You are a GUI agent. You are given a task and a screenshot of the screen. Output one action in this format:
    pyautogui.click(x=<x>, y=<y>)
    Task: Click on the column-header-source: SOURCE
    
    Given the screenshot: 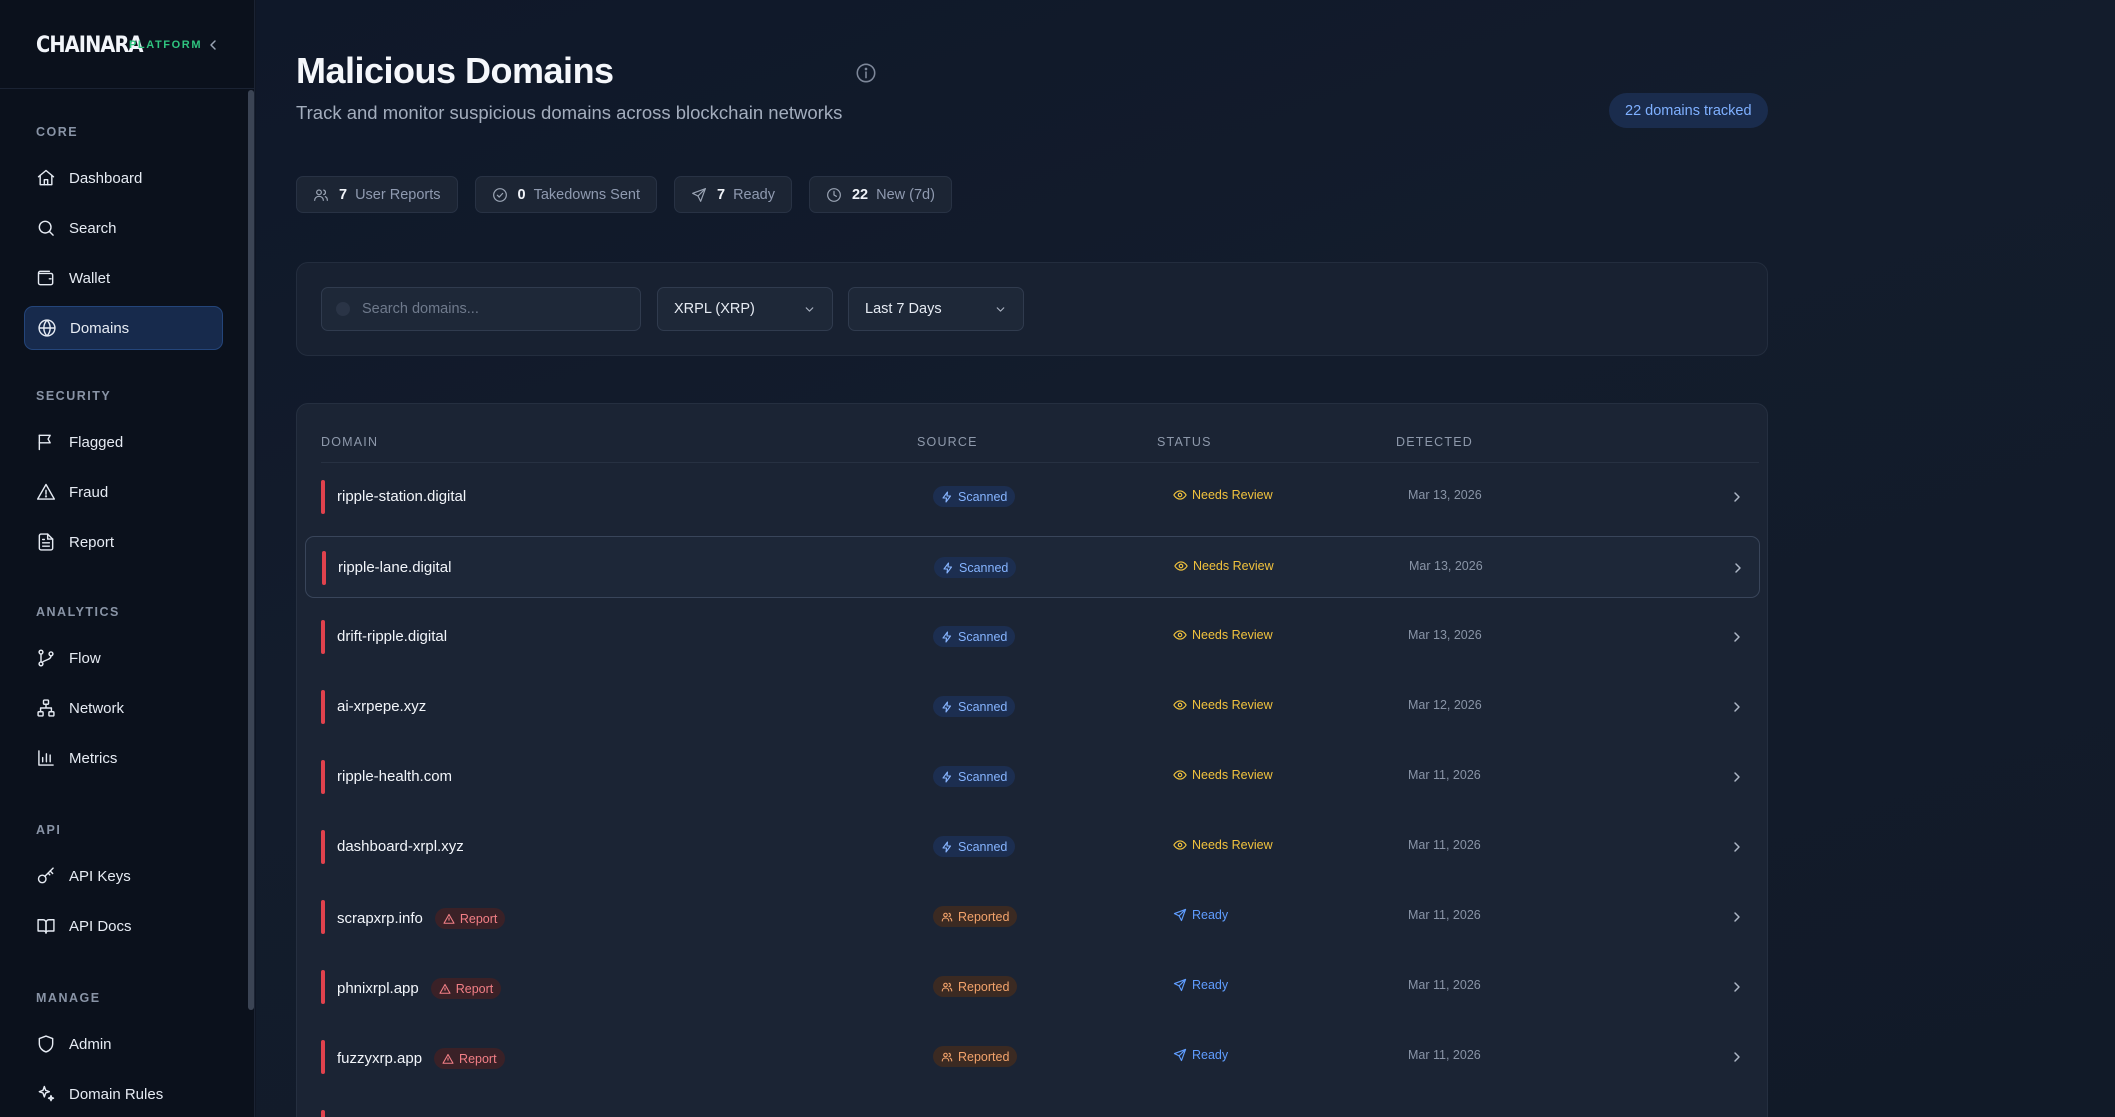 What is the action you would take?
    pyautogui.click(x=947, y=442)
    